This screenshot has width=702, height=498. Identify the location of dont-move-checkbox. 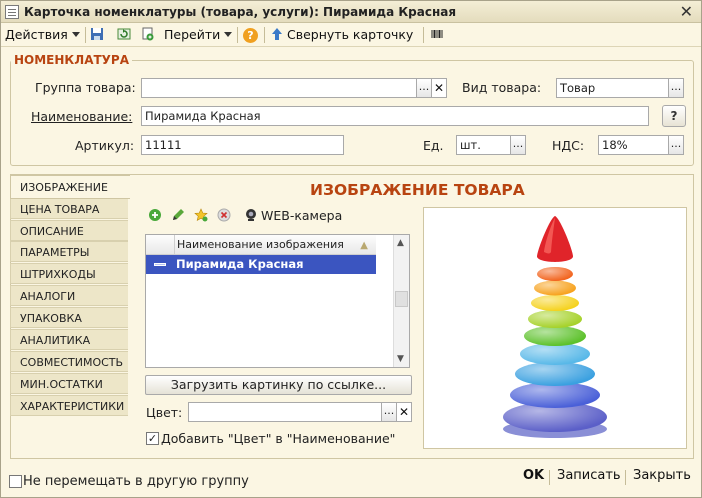
(15, 481).